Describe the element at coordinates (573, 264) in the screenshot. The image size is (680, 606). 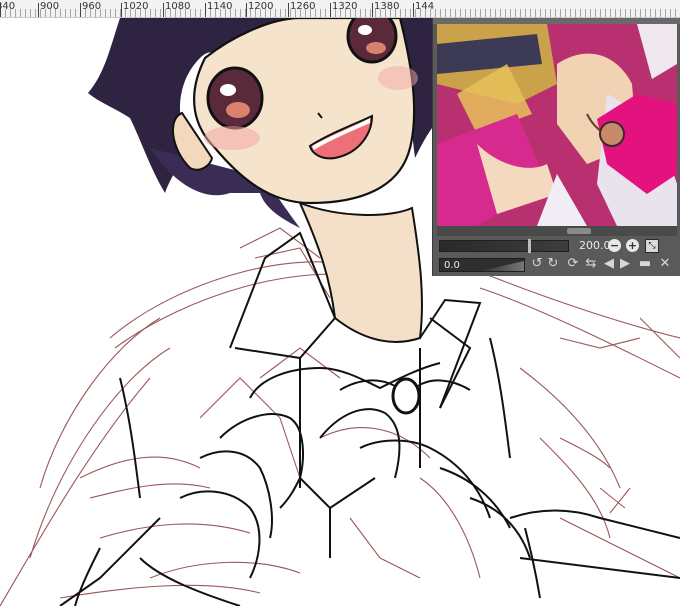
I see `reset-rotation-icon: ⟳` at that location.